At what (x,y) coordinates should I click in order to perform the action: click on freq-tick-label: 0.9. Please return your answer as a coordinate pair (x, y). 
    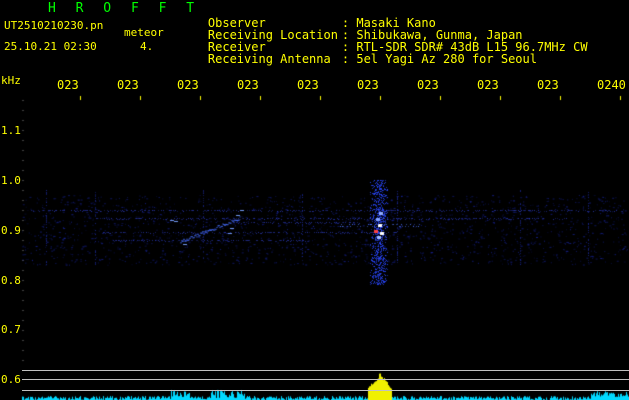
    Looking at the image, I should click on (11, 230).